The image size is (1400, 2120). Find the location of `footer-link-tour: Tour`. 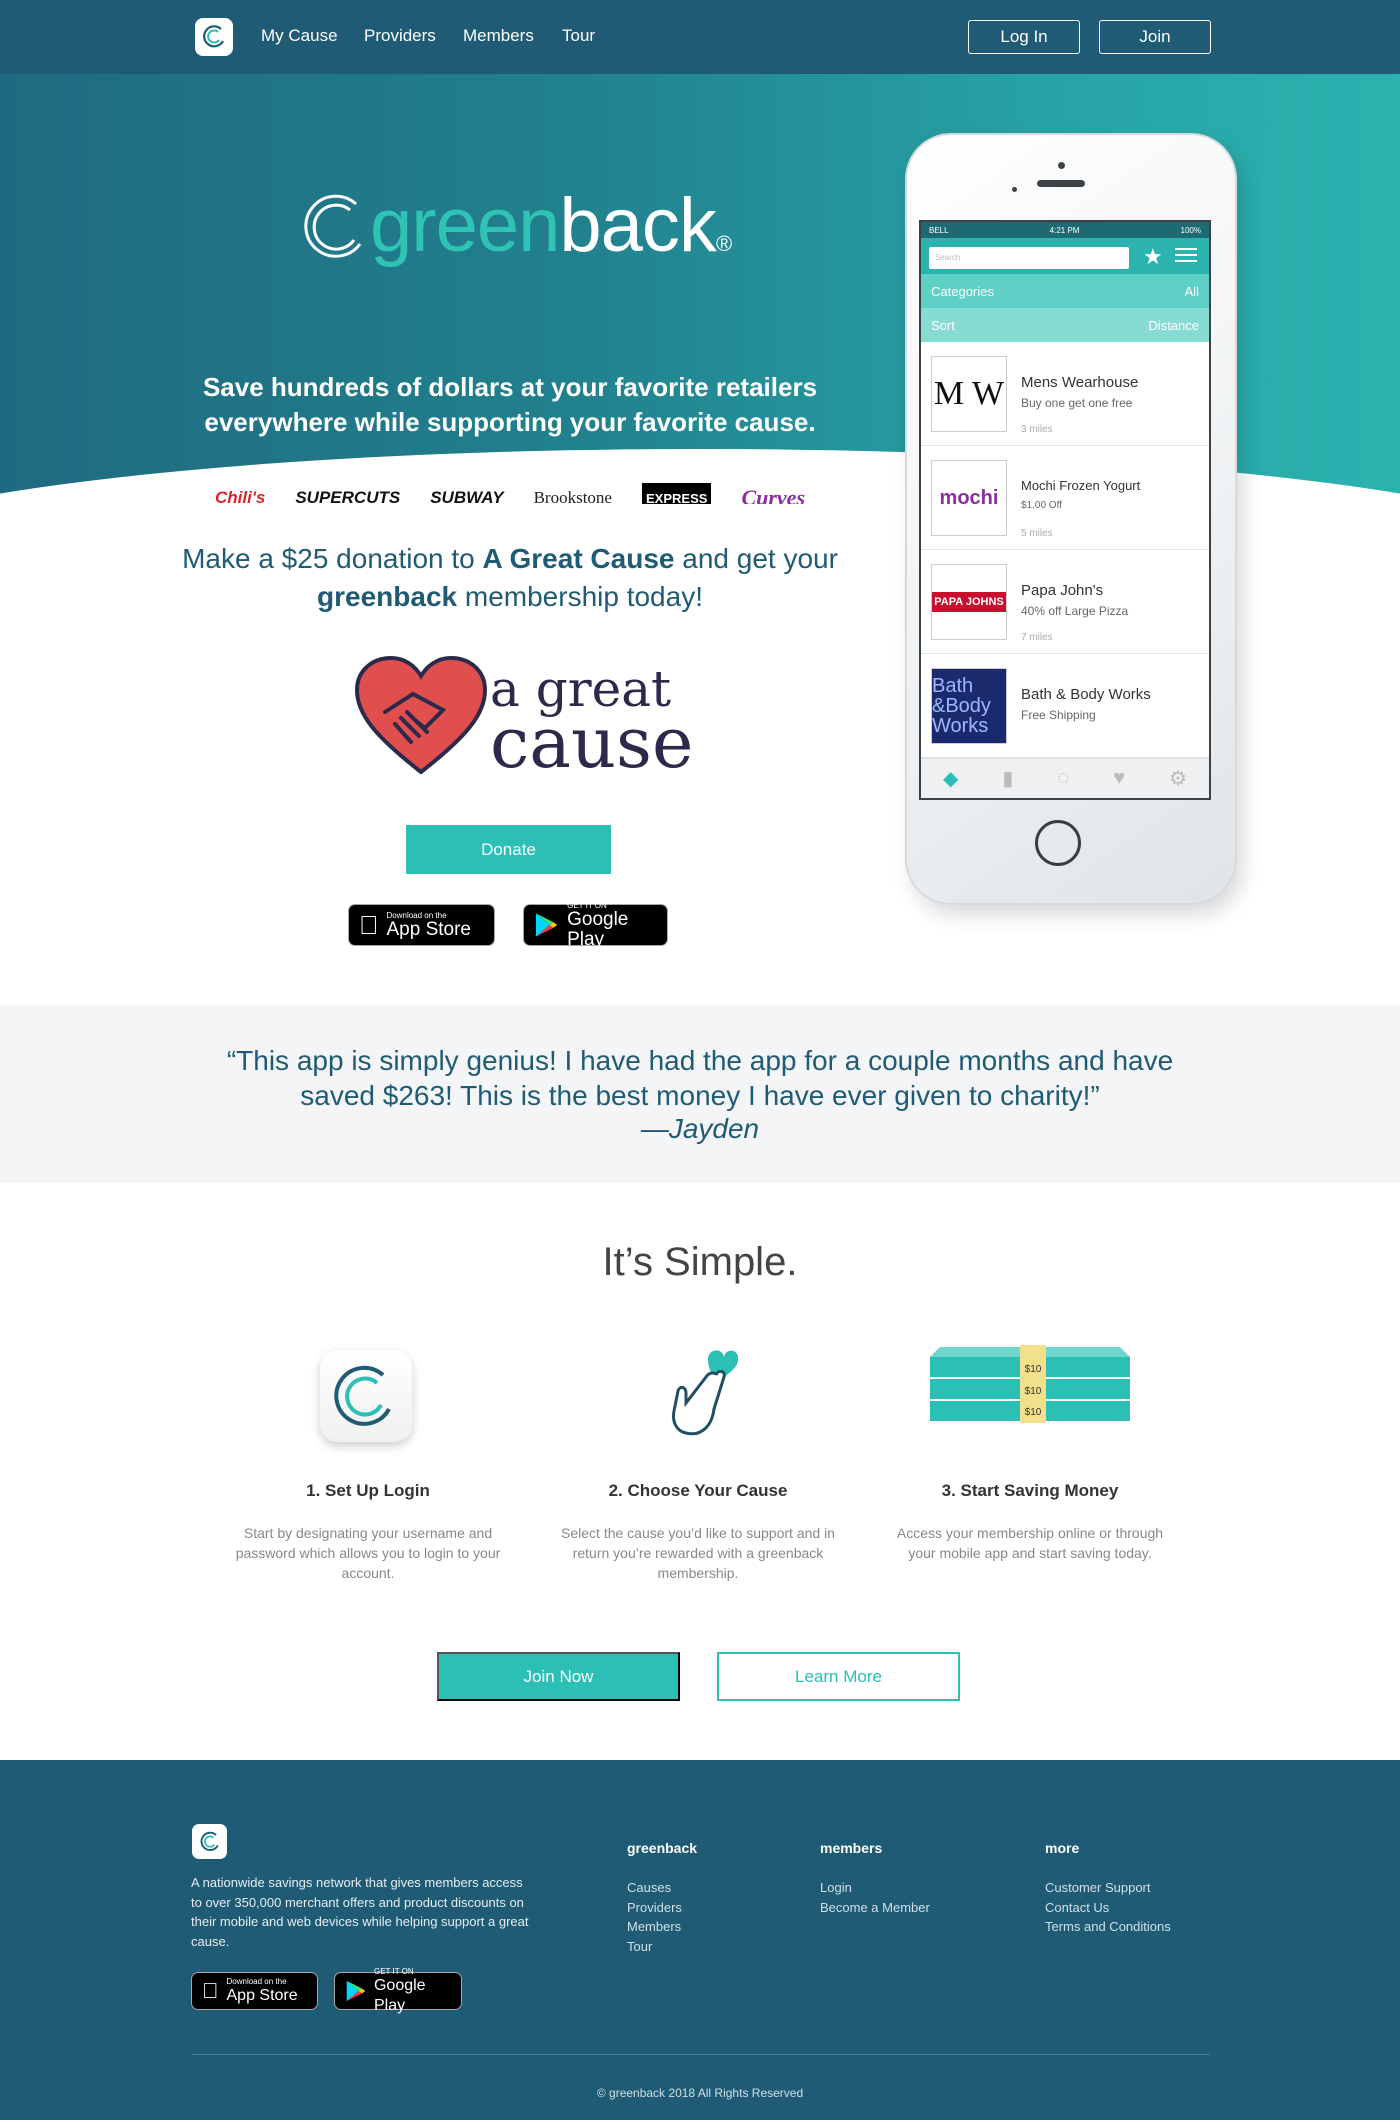

footer-link-tour: Tour is located at coordinates (662, 1947).